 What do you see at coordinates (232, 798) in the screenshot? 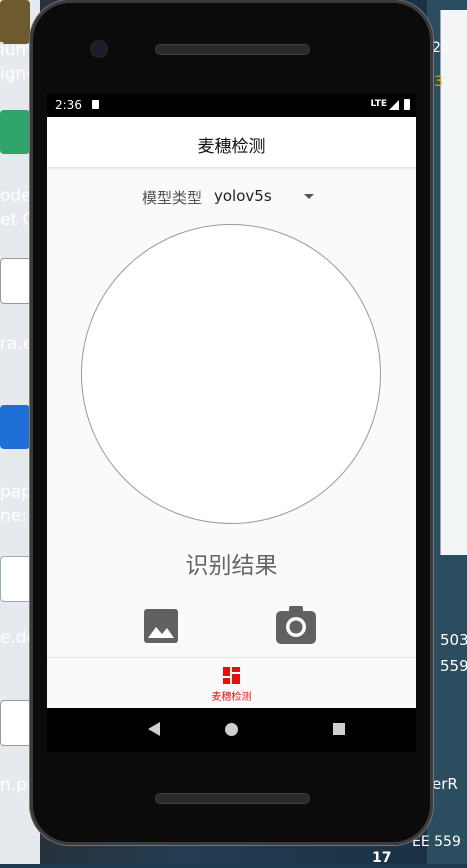
I see `bottom-speaker` at bounding box center [232, 798].